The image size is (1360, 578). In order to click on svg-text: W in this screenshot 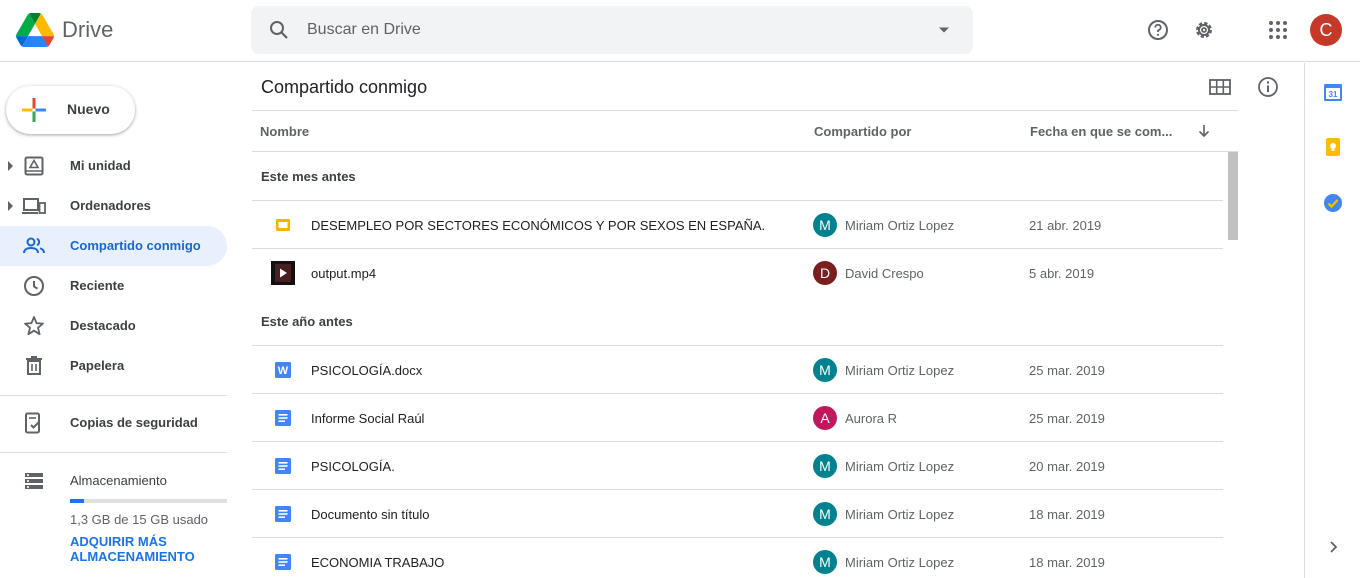, I will do `click(283, 371)`.